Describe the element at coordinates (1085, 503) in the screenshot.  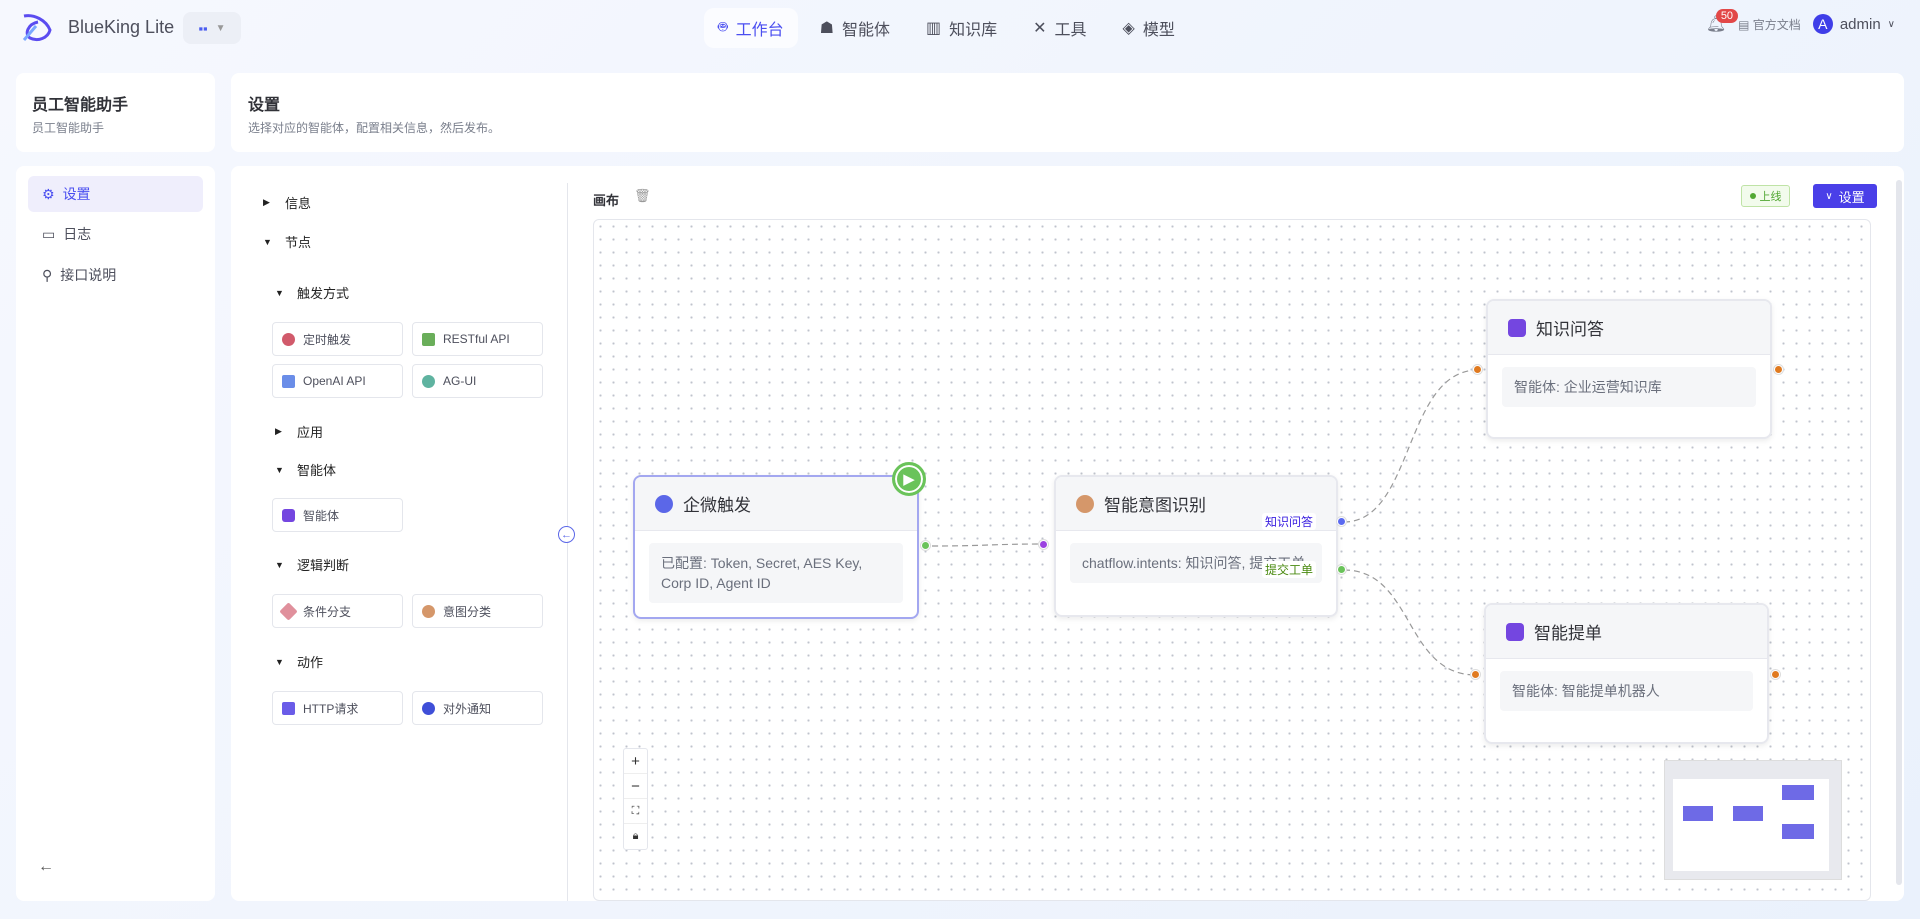
I see `question-icon` at that location.